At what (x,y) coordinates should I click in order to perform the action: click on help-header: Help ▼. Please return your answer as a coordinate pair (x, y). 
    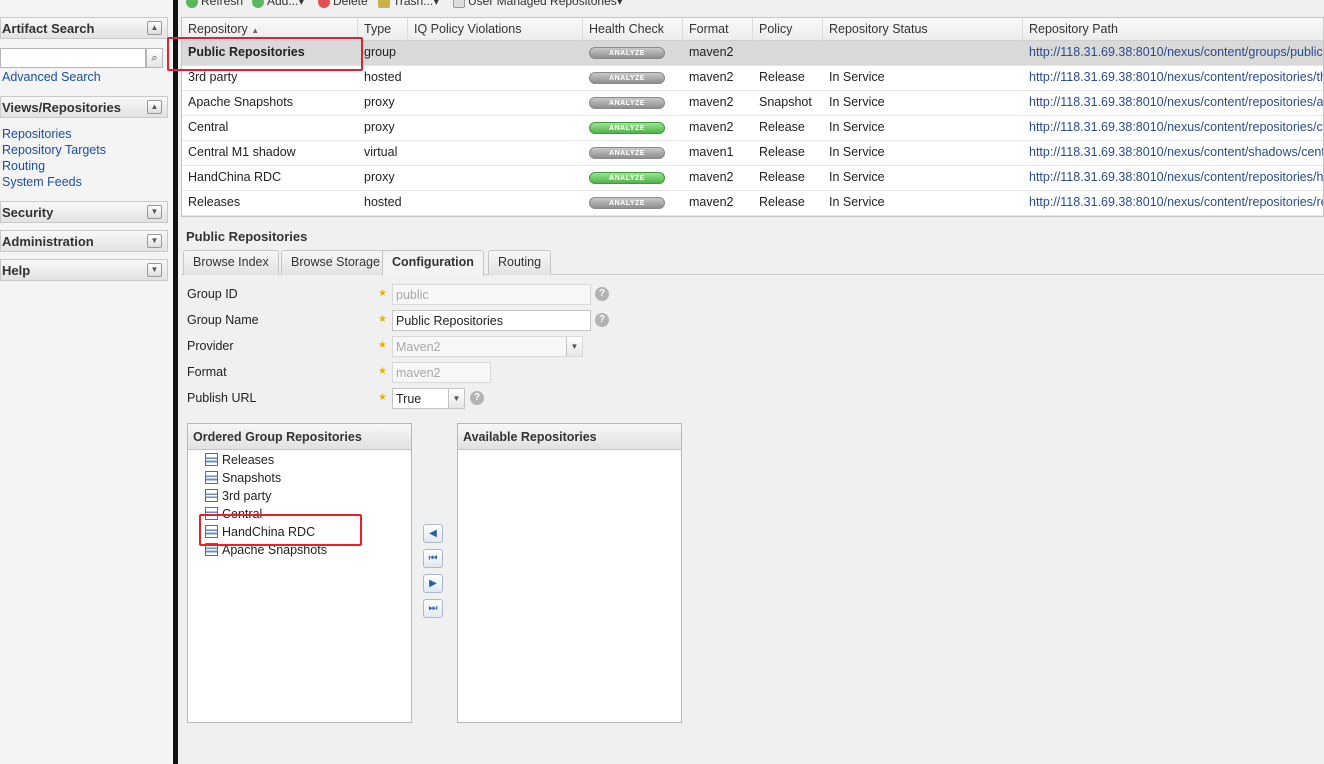
    Looking at the image, I should click on (84, 270).